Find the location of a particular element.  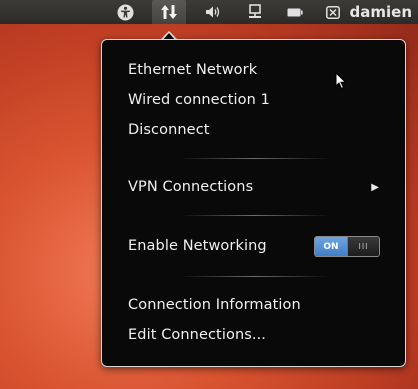

enable-networking-toggle: ON III is located at coordinates (347, 246).